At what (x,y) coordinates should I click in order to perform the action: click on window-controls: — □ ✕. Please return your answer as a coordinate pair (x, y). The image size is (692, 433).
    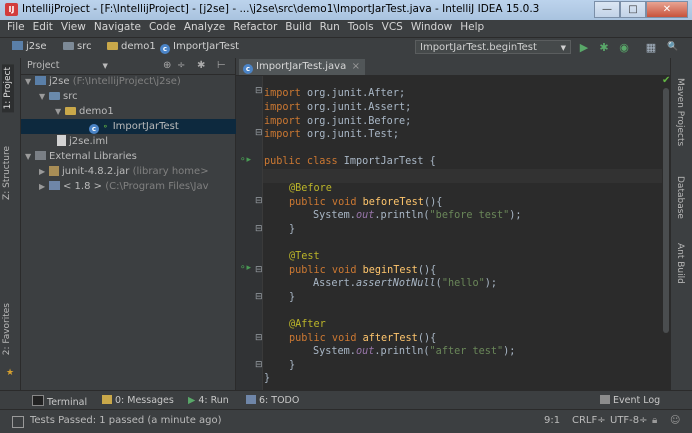
    Looking at the image, I should click on (641, 9).